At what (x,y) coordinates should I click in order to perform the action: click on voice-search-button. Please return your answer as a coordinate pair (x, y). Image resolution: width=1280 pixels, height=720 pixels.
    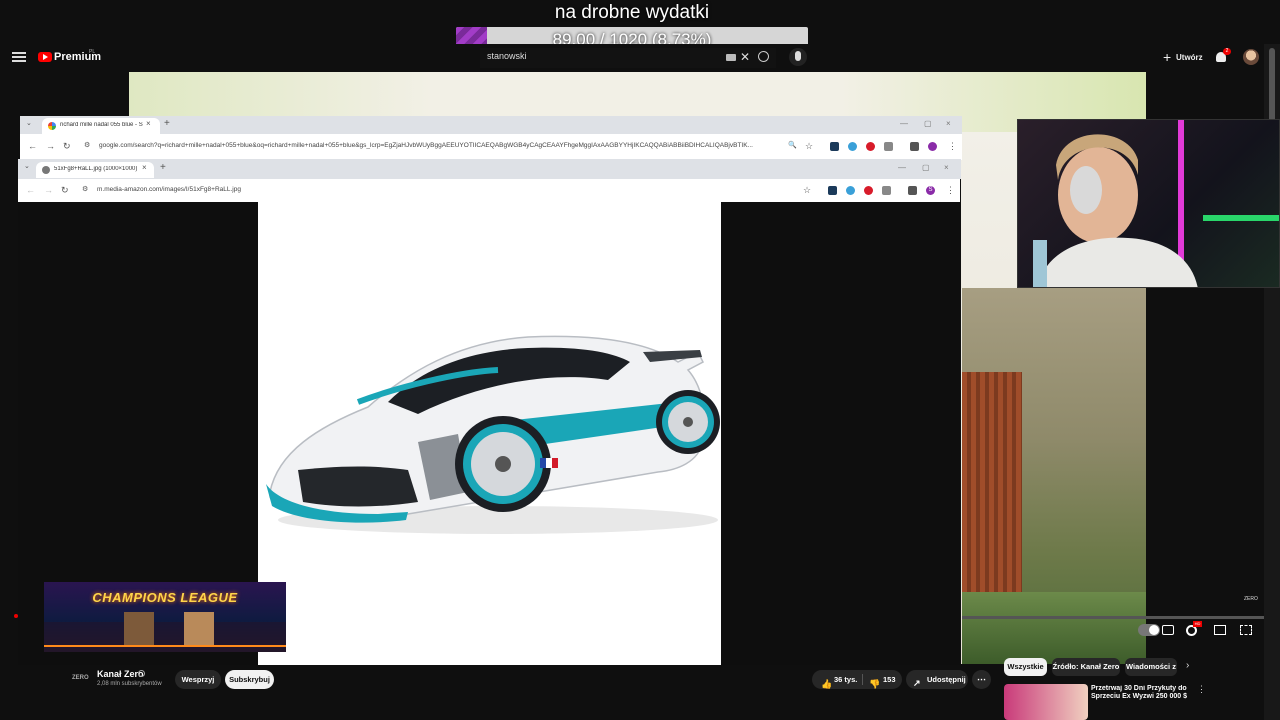
    Looking at the image, I should click on (798, 57).